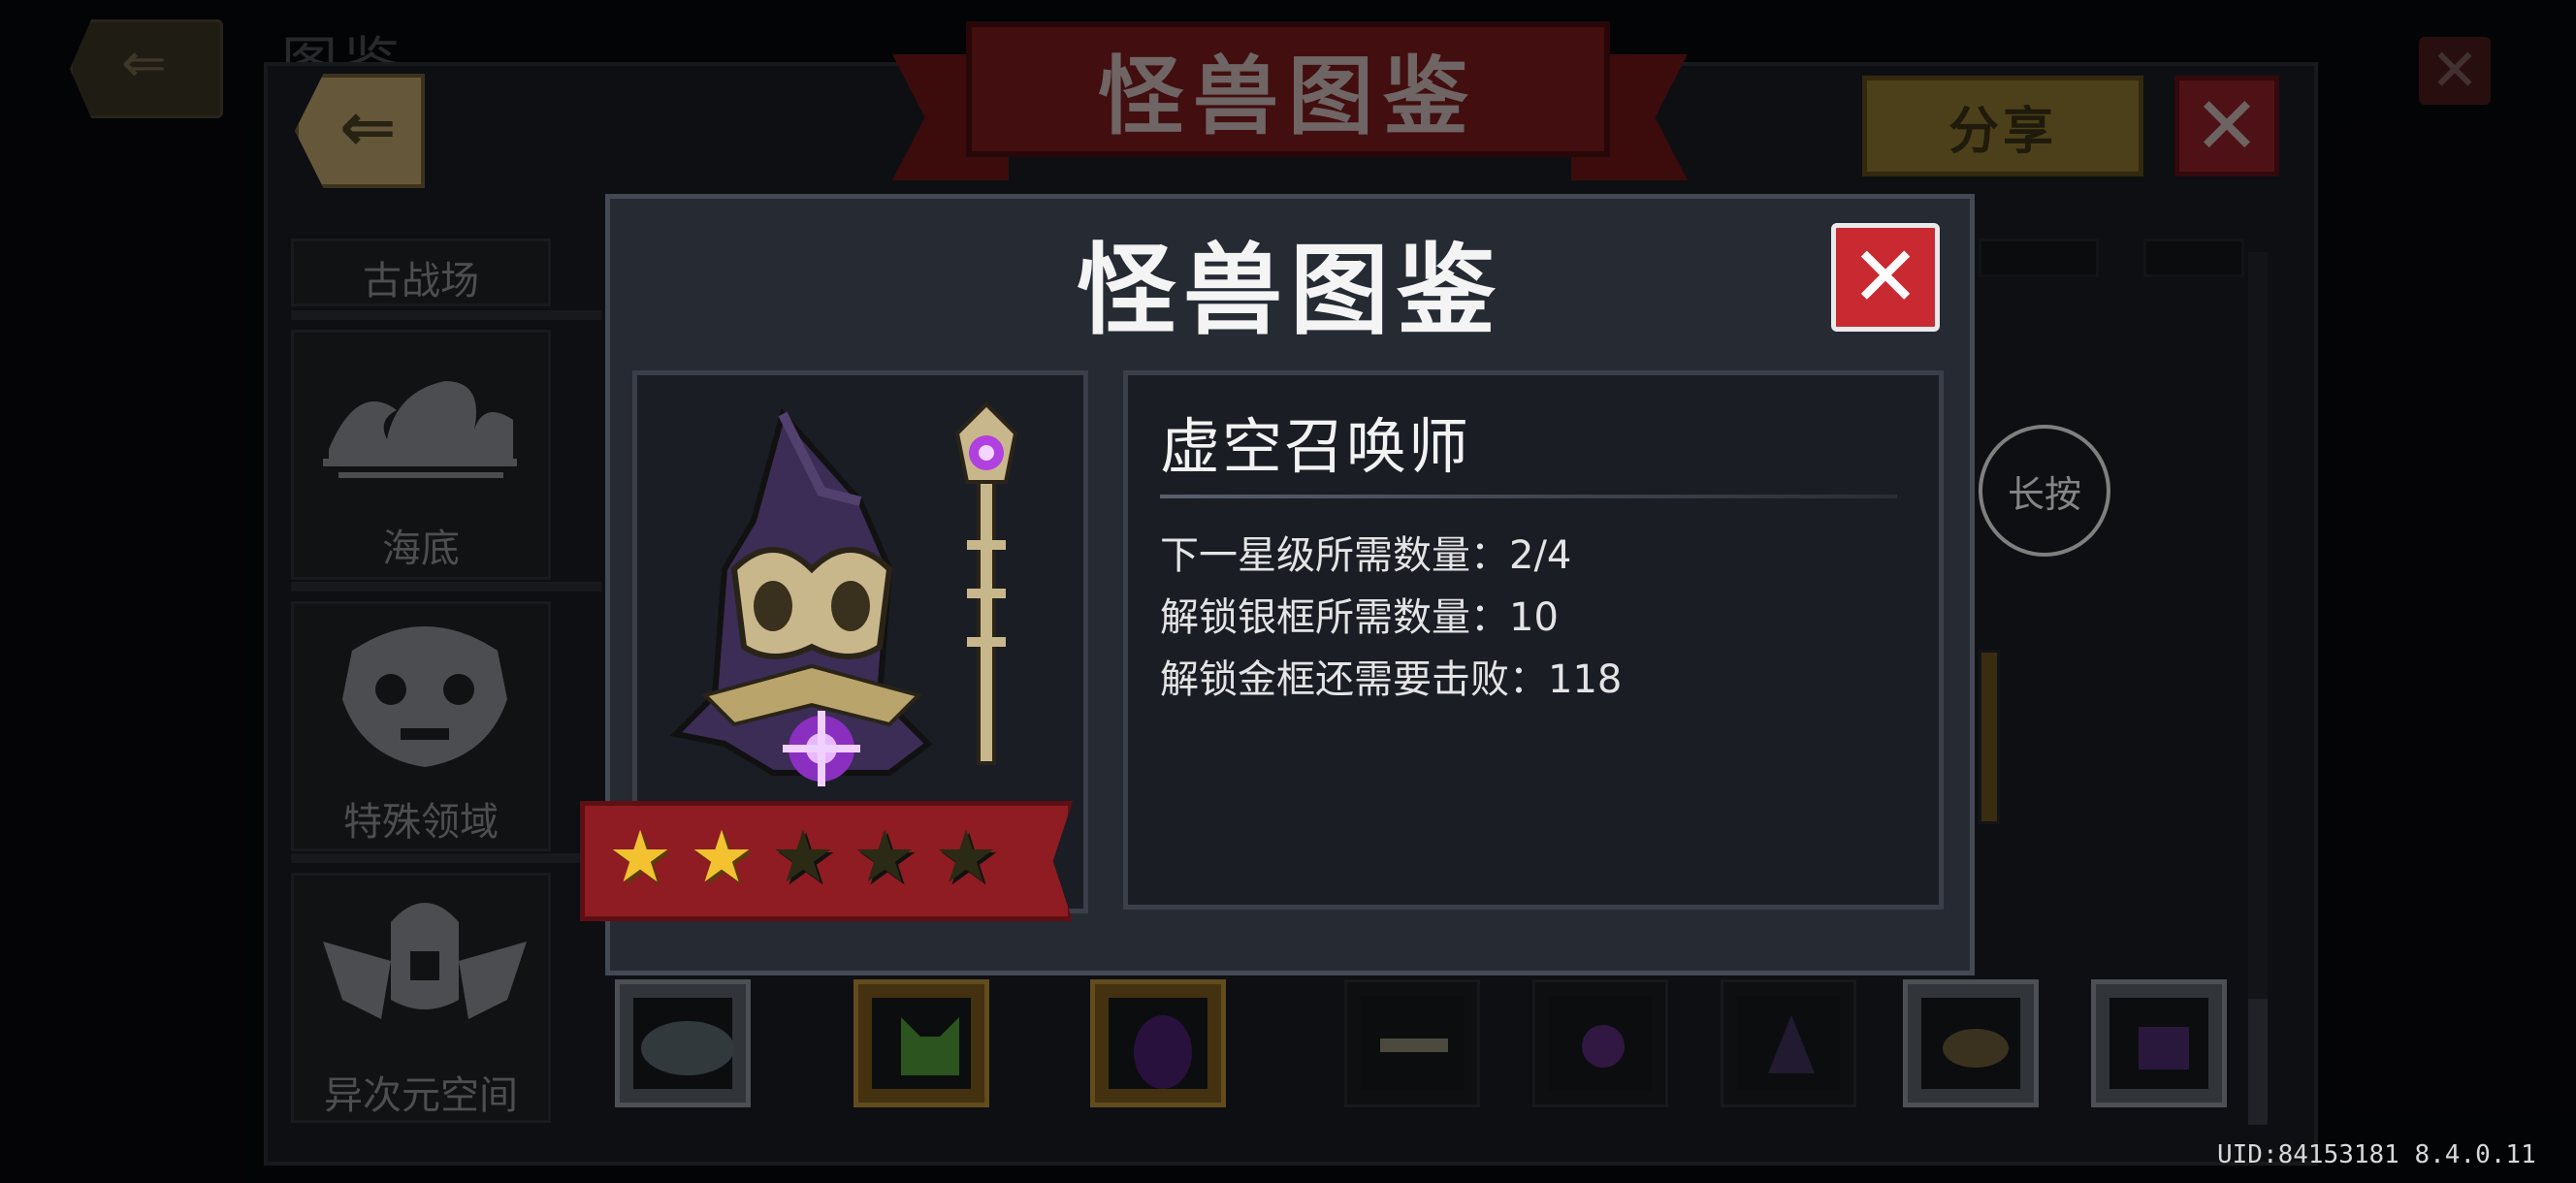  I want to click on stat-label: 解锁金框还需要击败：, so click(1354, 679).